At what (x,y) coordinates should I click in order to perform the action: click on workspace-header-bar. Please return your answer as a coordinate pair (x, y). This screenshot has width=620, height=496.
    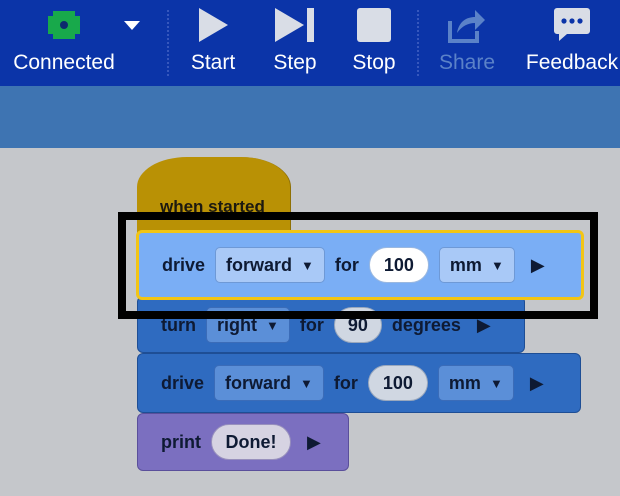
    Looking at the image, I should click on (310, 117).